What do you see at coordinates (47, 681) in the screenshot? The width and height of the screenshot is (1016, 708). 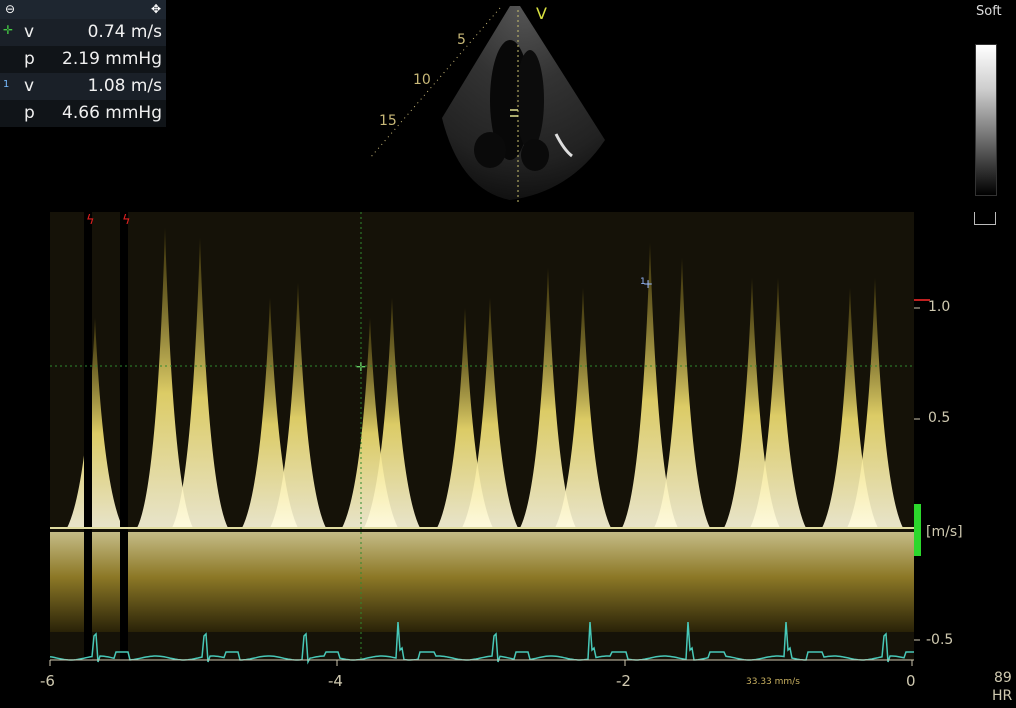 I see `x-tick-label: -6` at bounding box center [47, 681].